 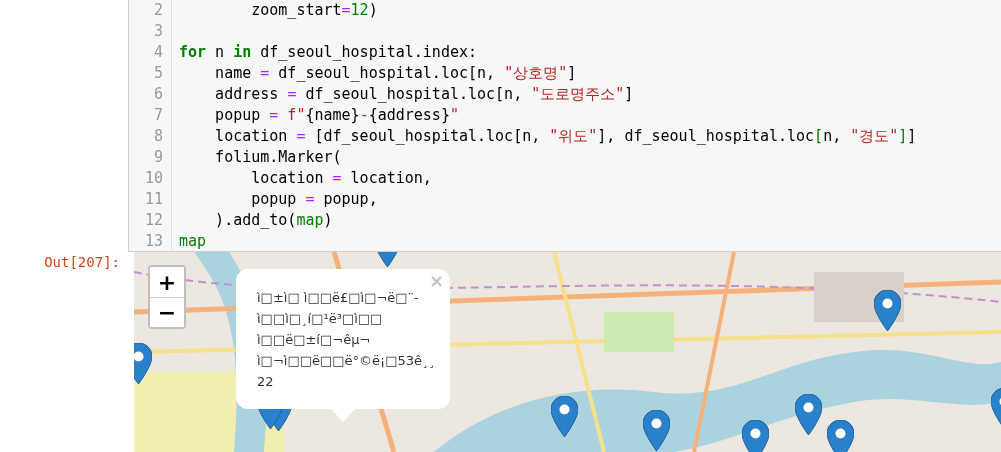 What do you see at coordinates (265, 382) in the screenshot?
I see `popup-text: 22` at bounding box center [265, 382].